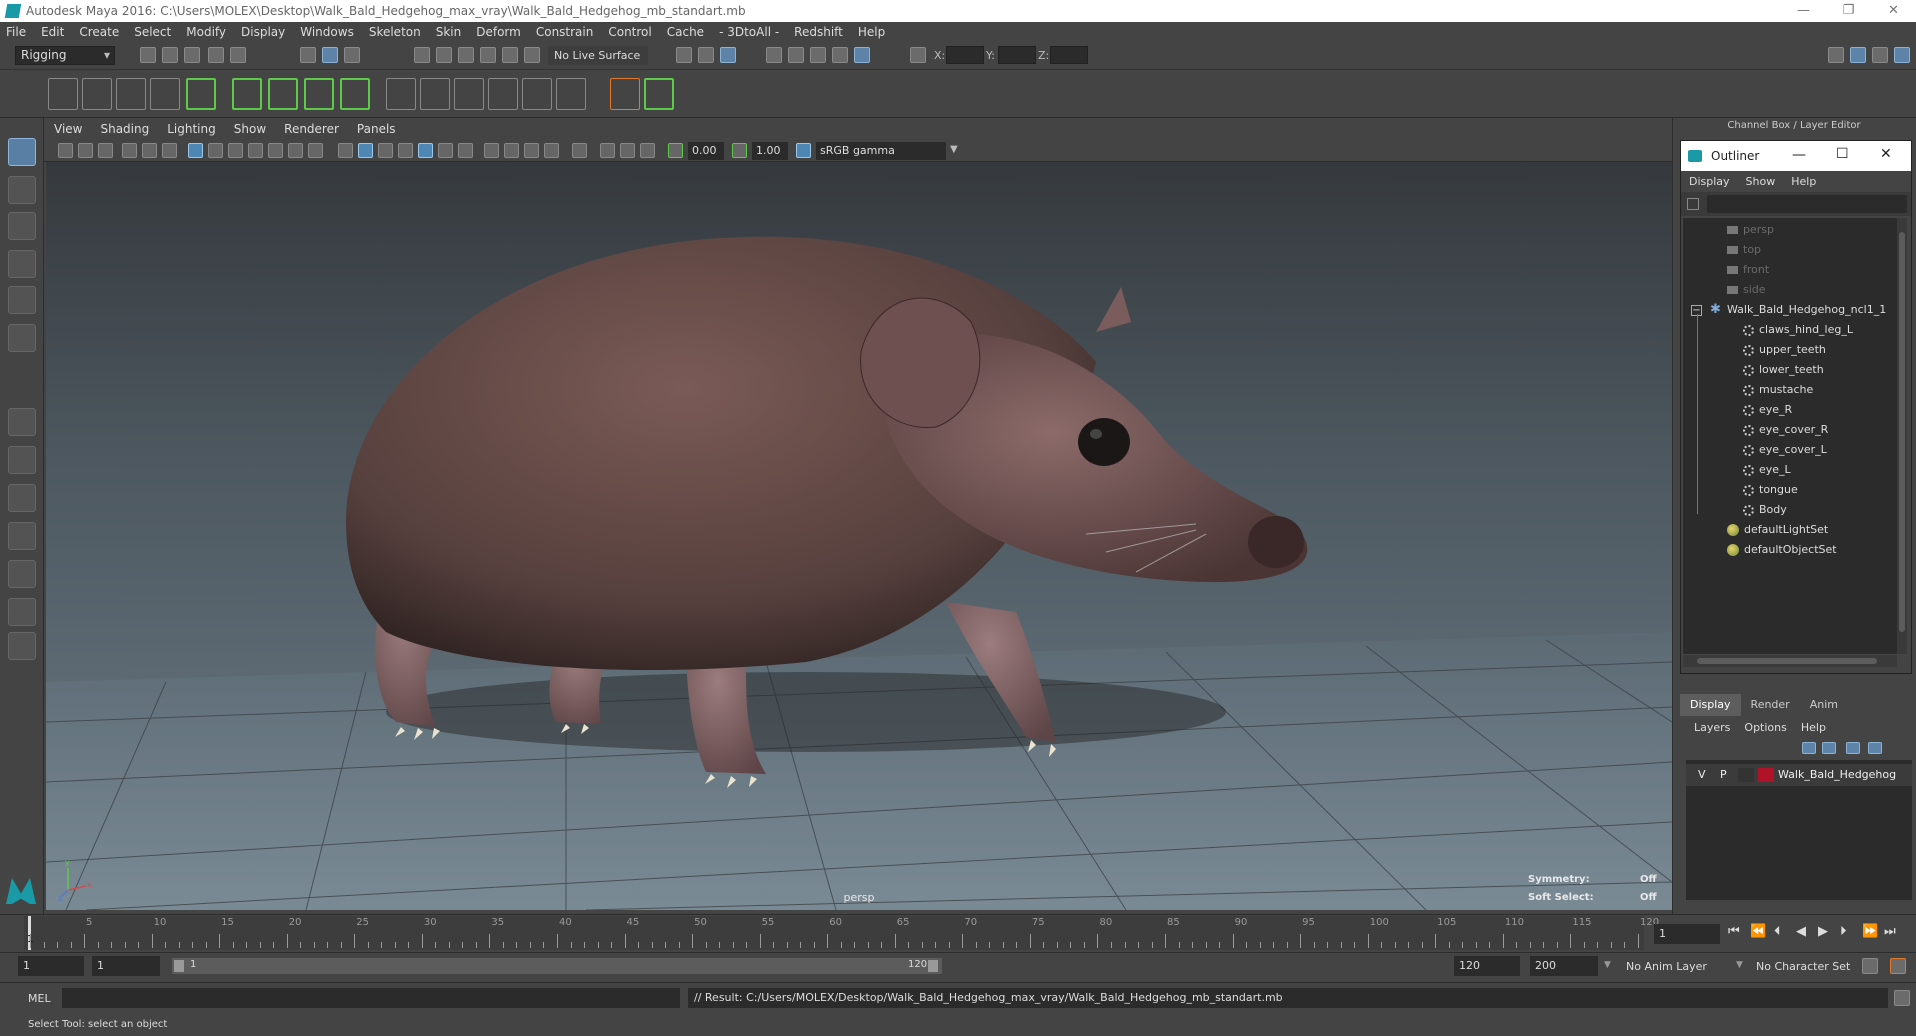  I want to click on play-forward-icon: ▶, so click(1823, 931).